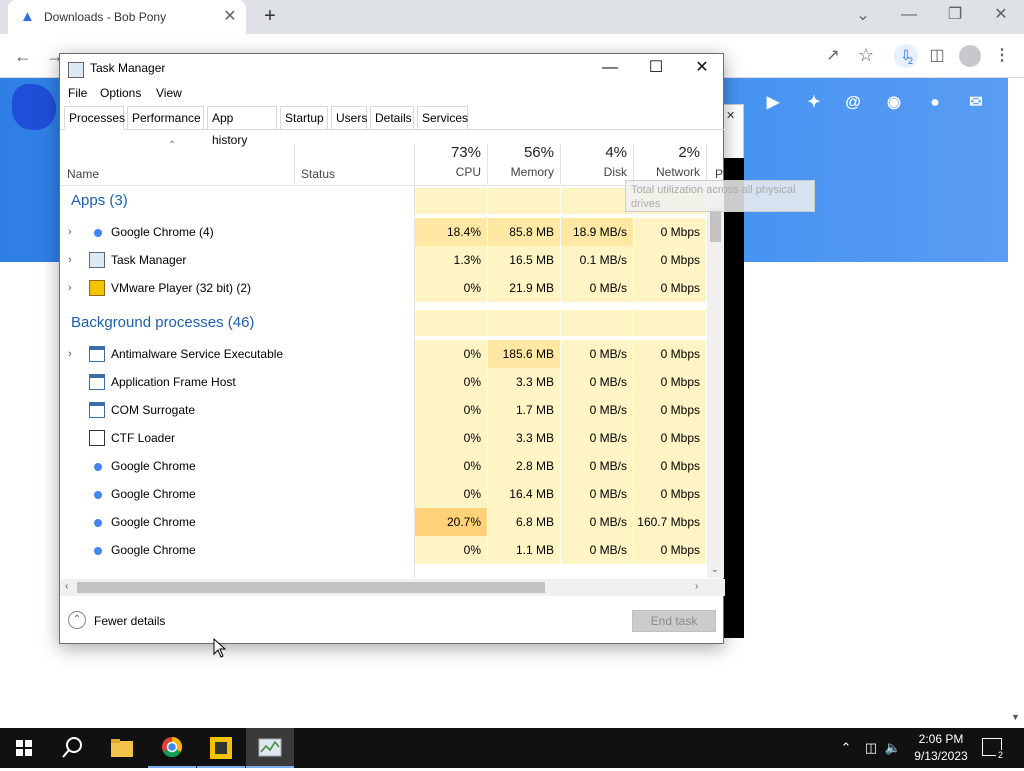 The image size is (1024, 771). Describe the element at coordinates (304, 118) in the screenshot. I see `tab-startup: Startup` at that location.